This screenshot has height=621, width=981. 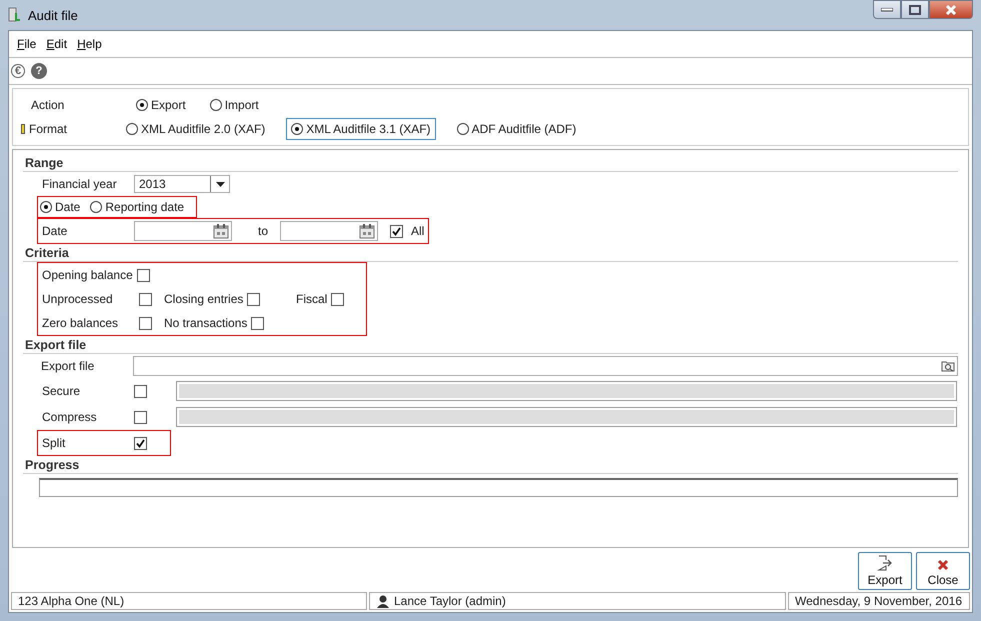 I want to click on checkbox-label: Unprocessed, so click(x=77, y=299).